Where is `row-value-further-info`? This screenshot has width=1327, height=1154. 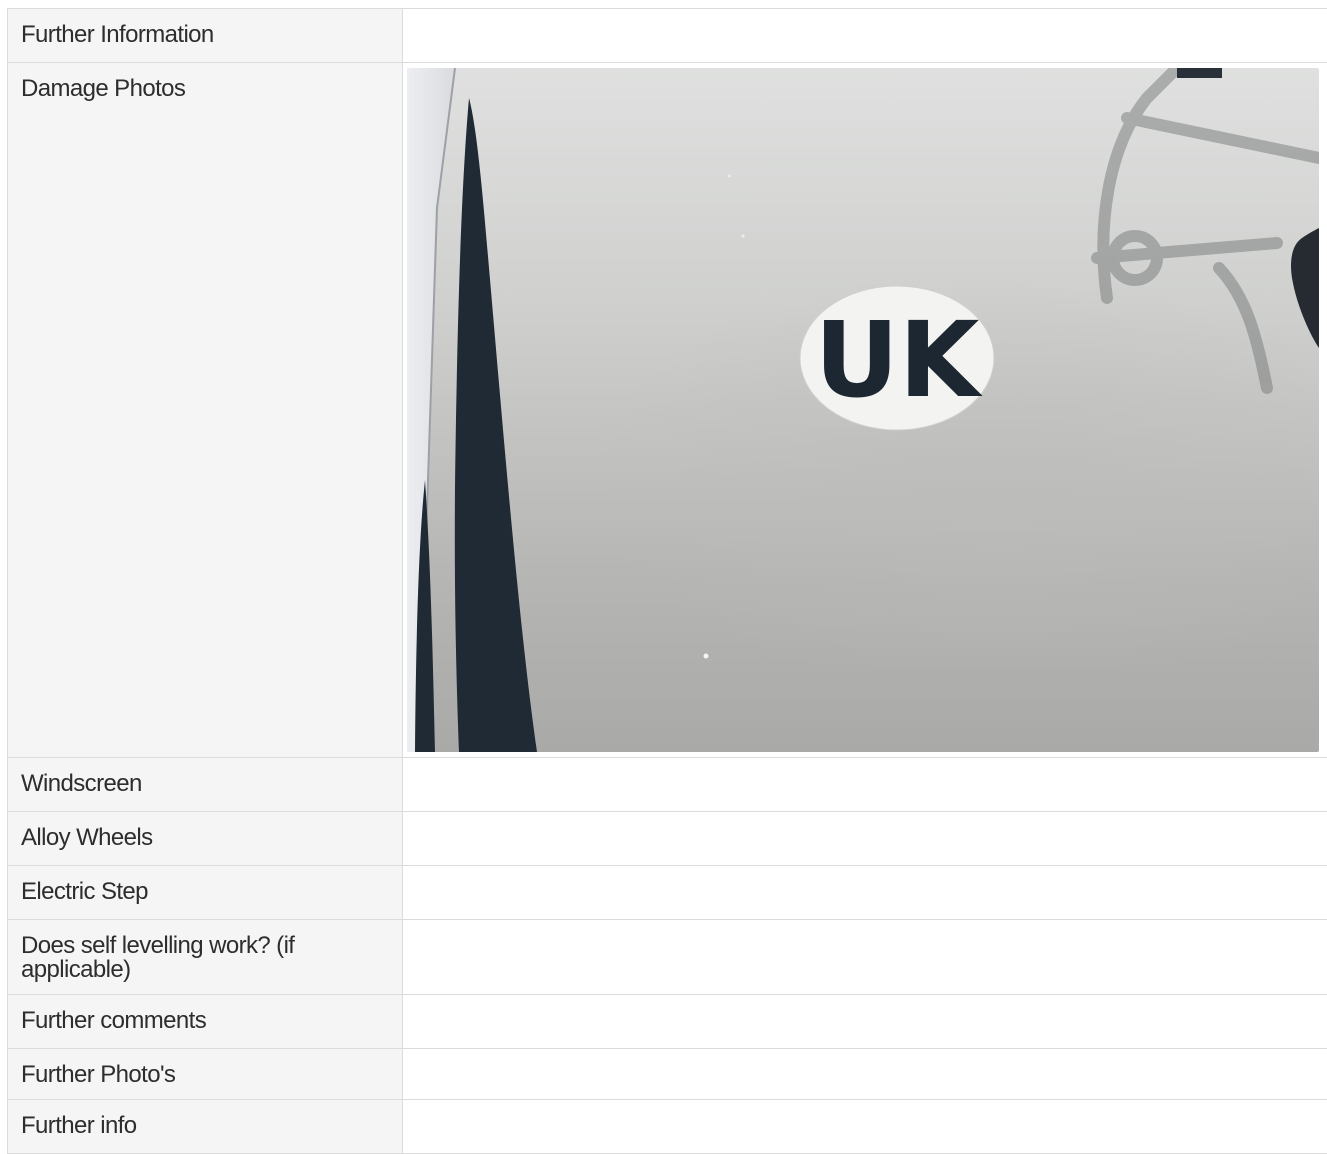 row-value-further-info is located at coordinates (865, 1126).